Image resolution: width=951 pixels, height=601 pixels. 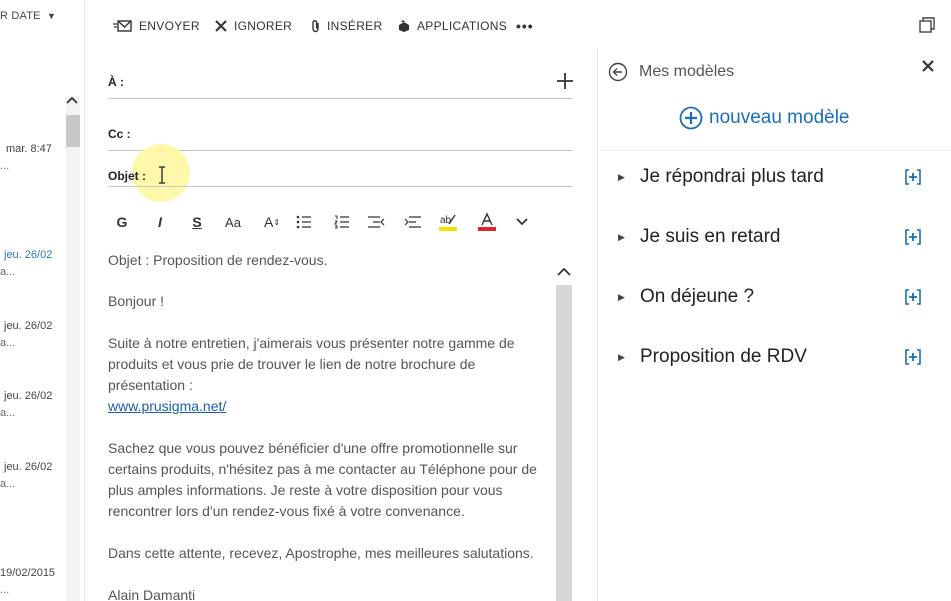 What do you see at coordinates (315, 26) in the screenshot?
I see `paperclip-icon` at bounding box center [315, 26].